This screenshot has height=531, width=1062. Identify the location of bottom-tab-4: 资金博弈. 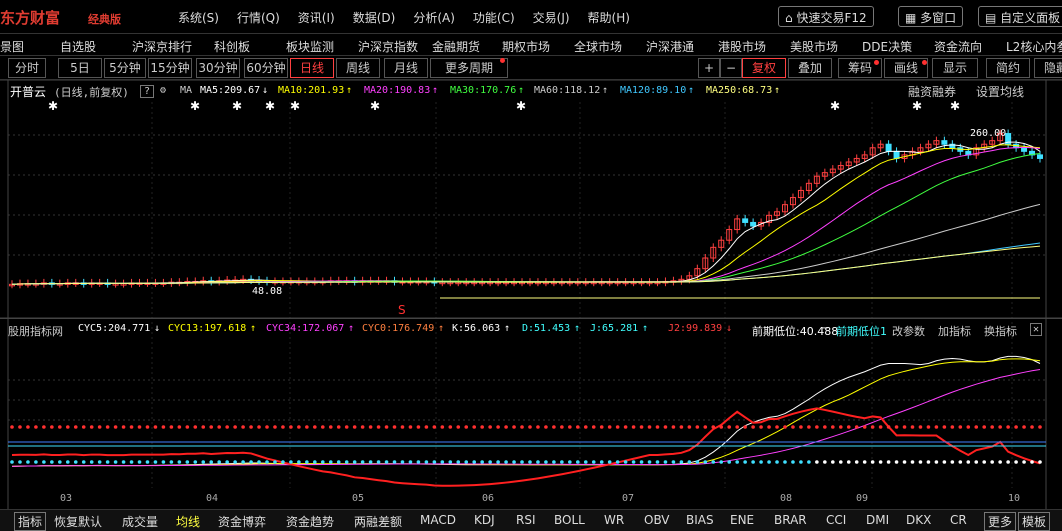
(242, 521).